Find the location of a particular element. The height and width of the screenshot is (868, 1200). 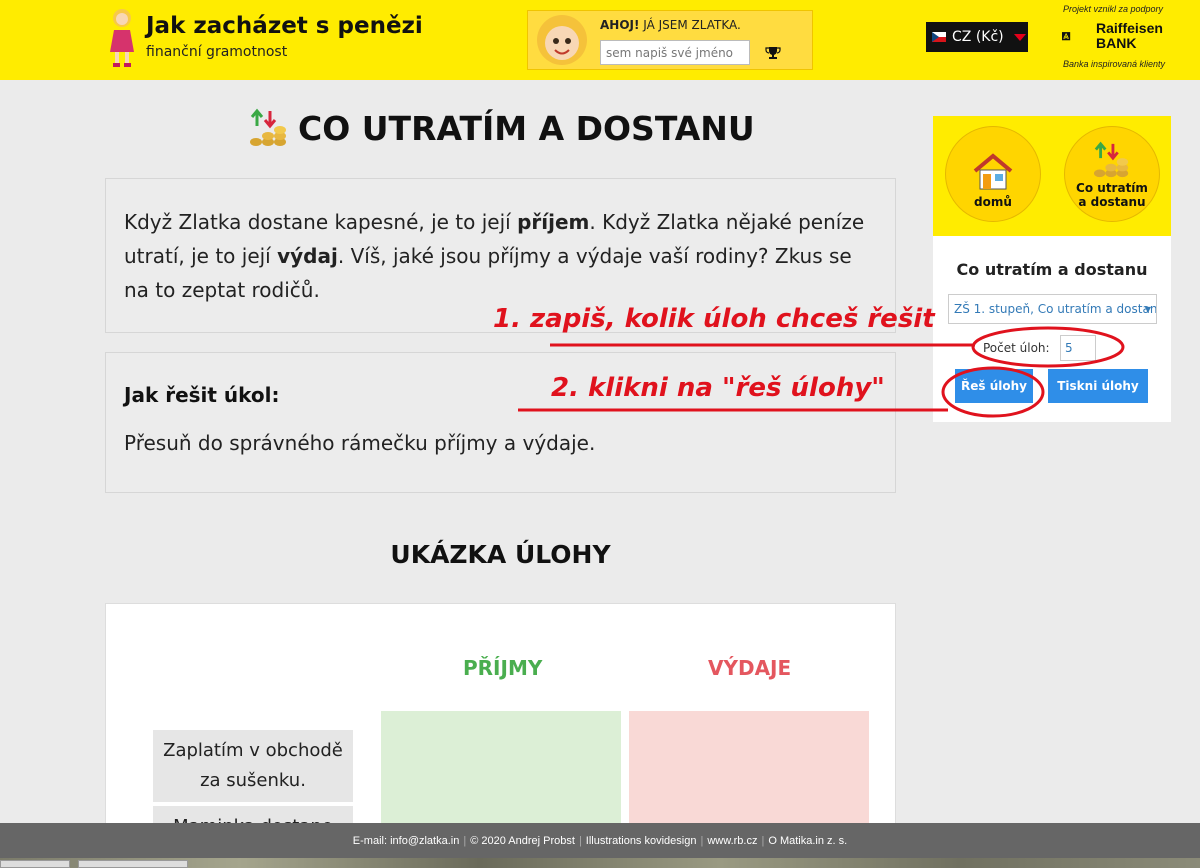

footer-rb-link: www.rb.cz is located at coordinates (732, 841).